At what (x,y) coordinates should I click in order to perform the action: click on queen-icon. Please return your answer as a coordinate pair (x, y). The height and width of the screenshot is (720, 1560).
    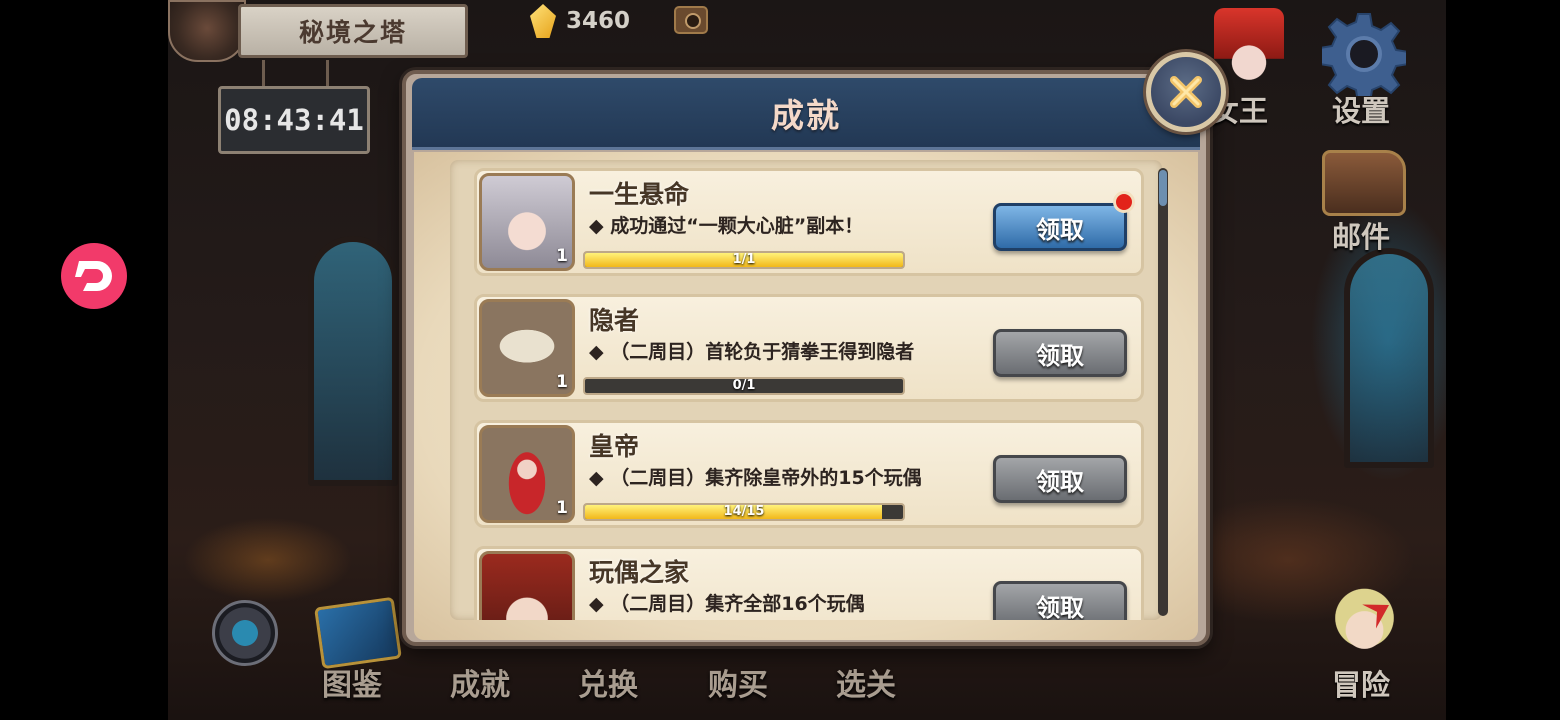
    Looking at the image, I should click on (1249, 50).